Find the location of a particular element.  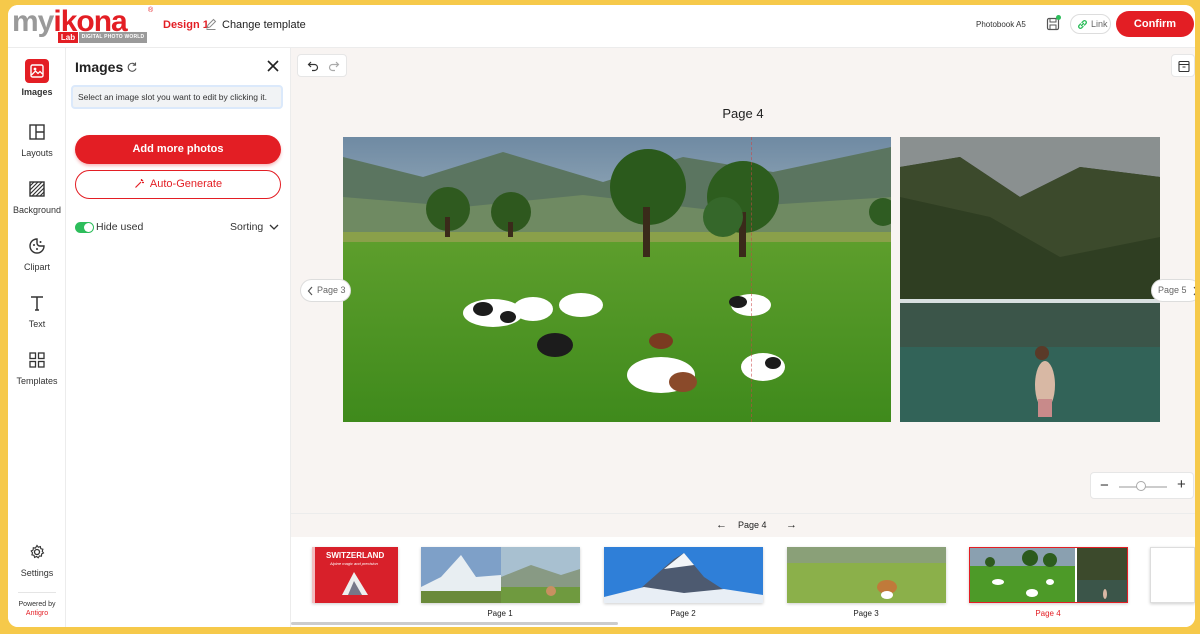

magic-wand-icon is located at coordinates (139, 183).